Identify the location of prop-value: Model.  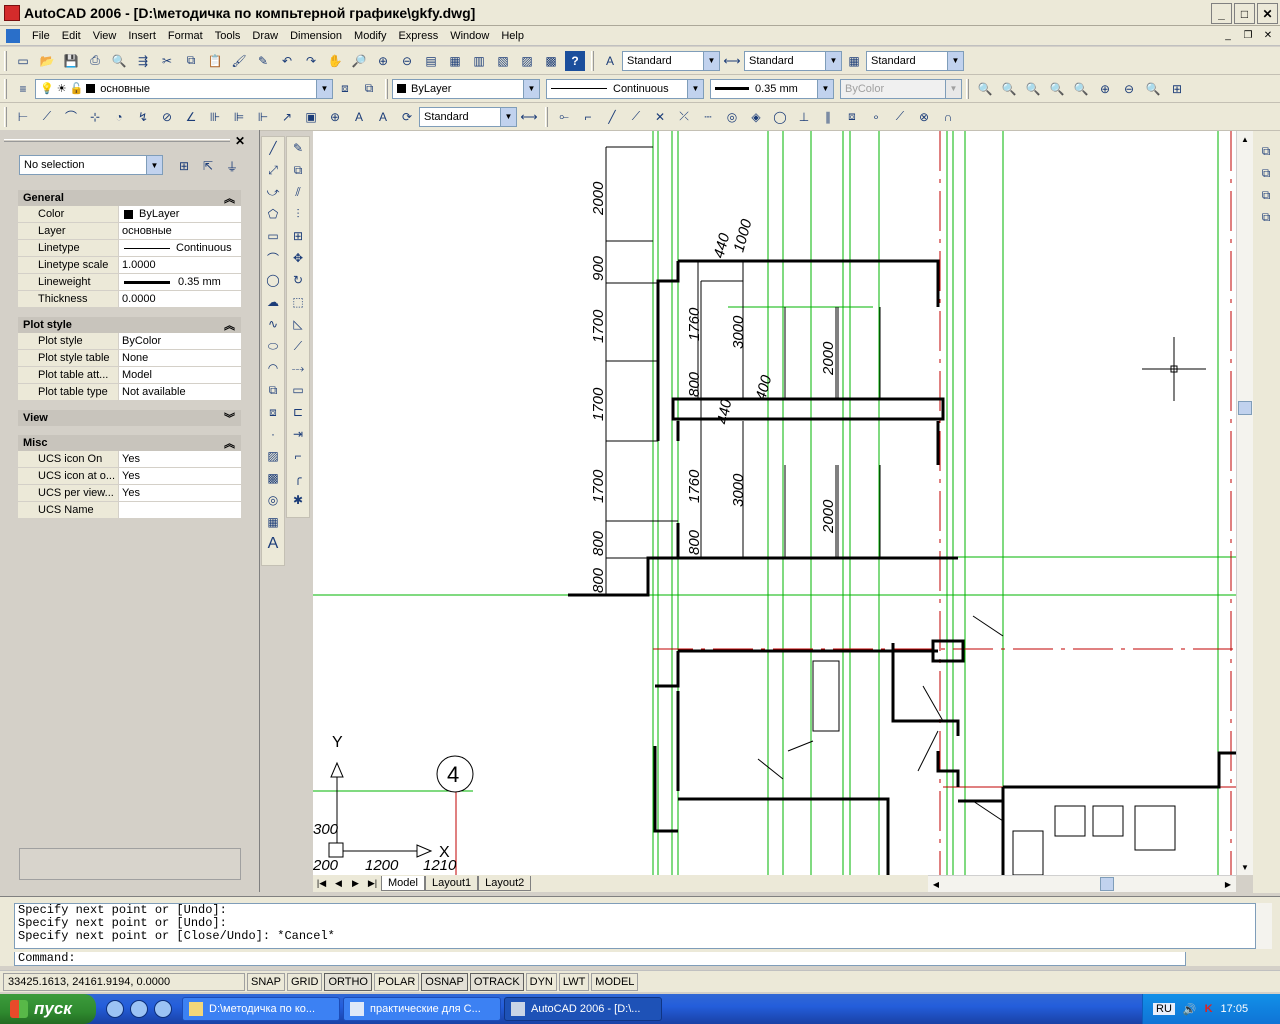
(179, 375).